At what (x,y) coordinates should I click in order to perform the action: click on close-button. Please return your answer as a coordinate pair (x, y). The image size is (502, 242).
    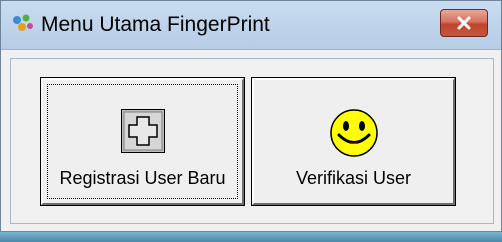
    Looking at the image, I should click on (464, 23).